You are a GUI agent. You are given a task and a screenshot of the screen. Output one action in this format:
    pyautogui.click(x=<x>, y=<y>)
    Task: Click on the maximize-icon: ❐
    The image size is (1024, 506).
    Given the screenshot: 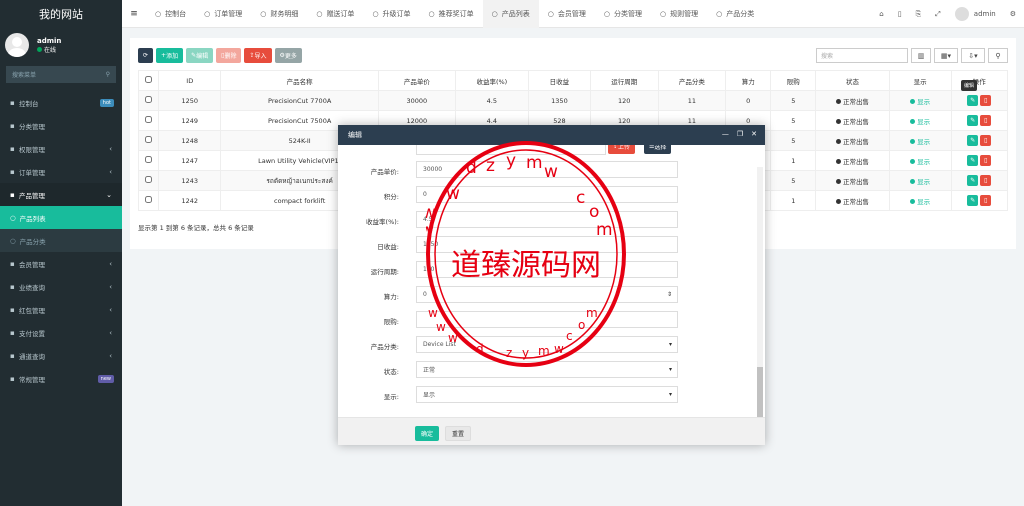 What is the action you would take?
    pyautogui.click(x=740, y=134)
    